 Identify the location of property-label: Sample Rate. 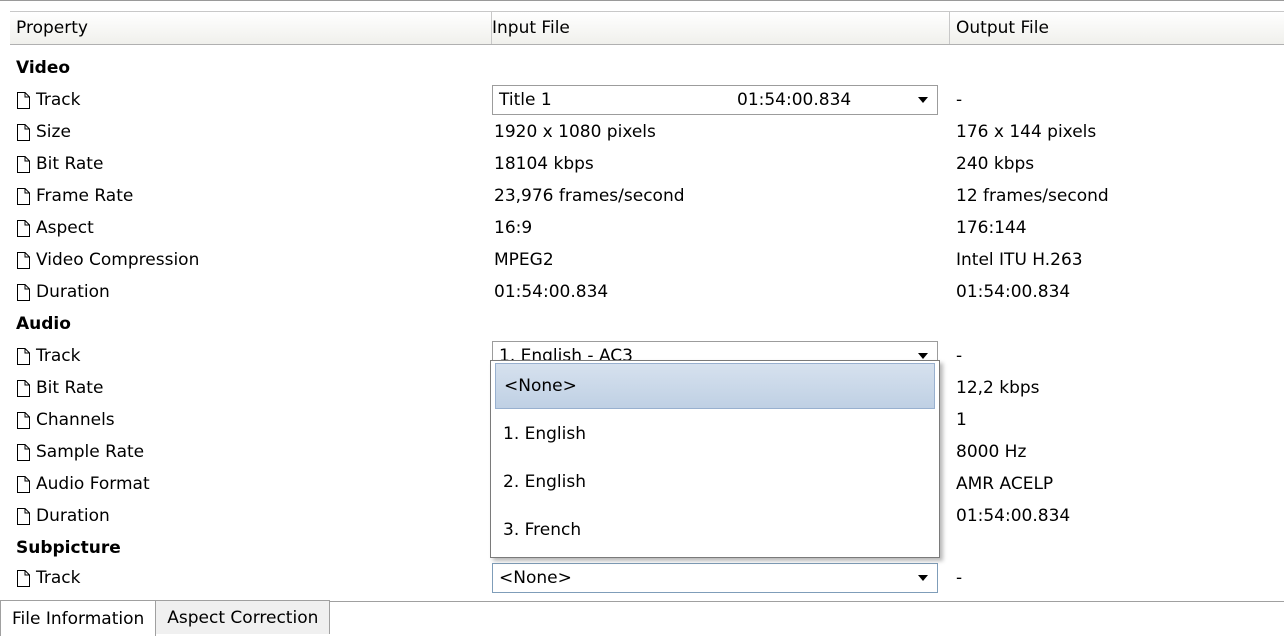
(90, 452).